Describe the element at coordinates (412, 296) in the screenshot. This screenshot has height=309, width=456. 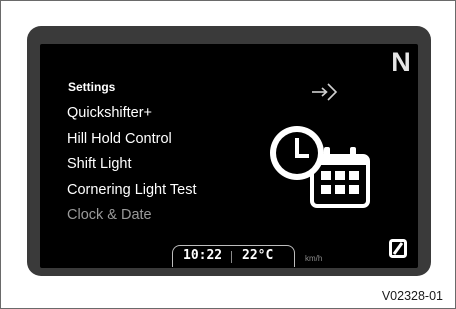
I see `figure-caption: V02328-01` at that location.